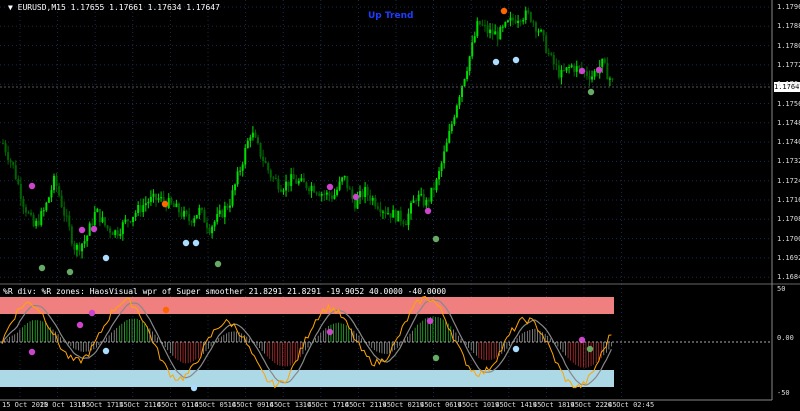 Image resolution: width=800 pixels, height=411 pixels. I want to click on price-tick: 1.17165, so click(788, 200).